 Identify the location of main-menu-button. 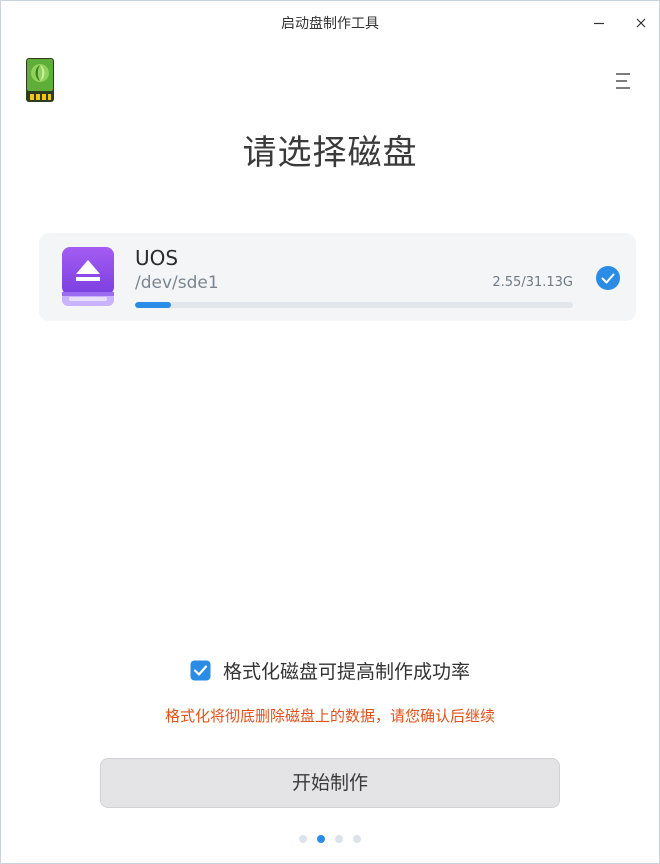
(623, 81).